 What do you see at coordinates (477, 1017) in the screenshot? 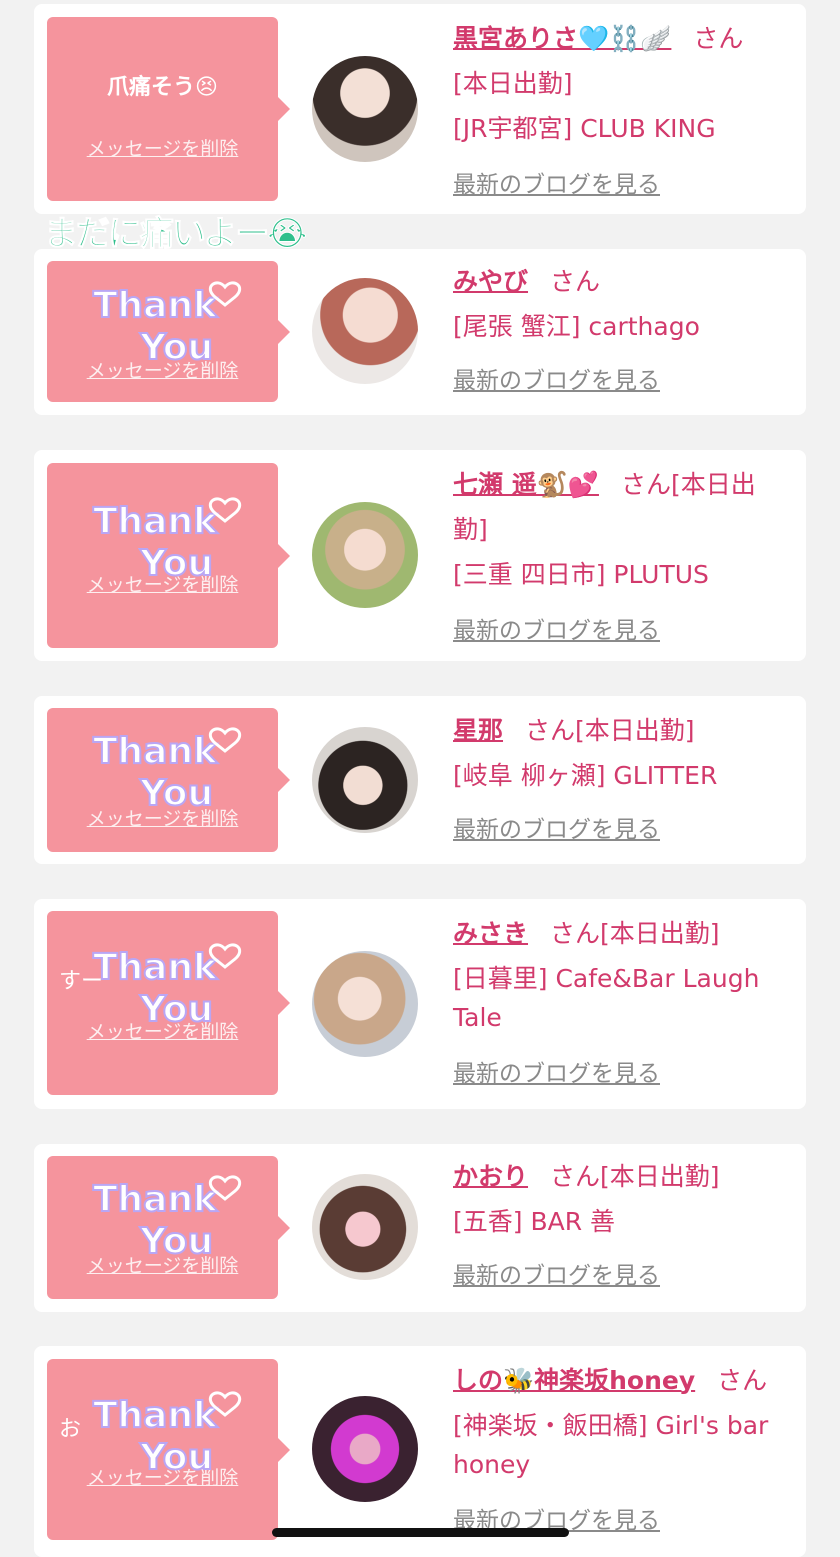
I see `shop-line-cont: Tale` at bounding box center [477, 1017].